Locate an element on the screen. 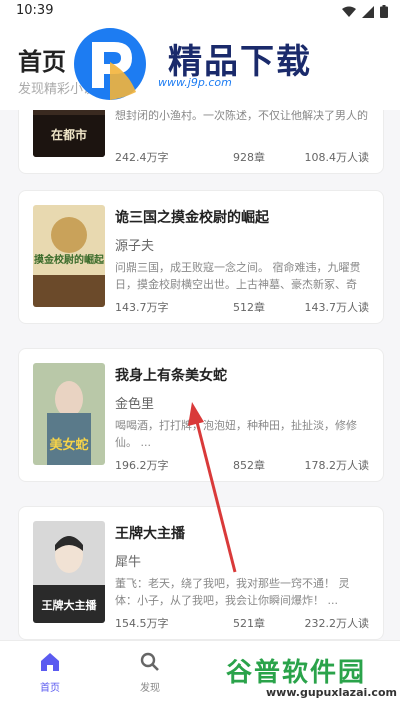 This screenshot has width=400, height=713. book-desc: 想封闭的小渔村。一次陈述，不仅让他解决了男人的 is located at coordinates (241, 116).